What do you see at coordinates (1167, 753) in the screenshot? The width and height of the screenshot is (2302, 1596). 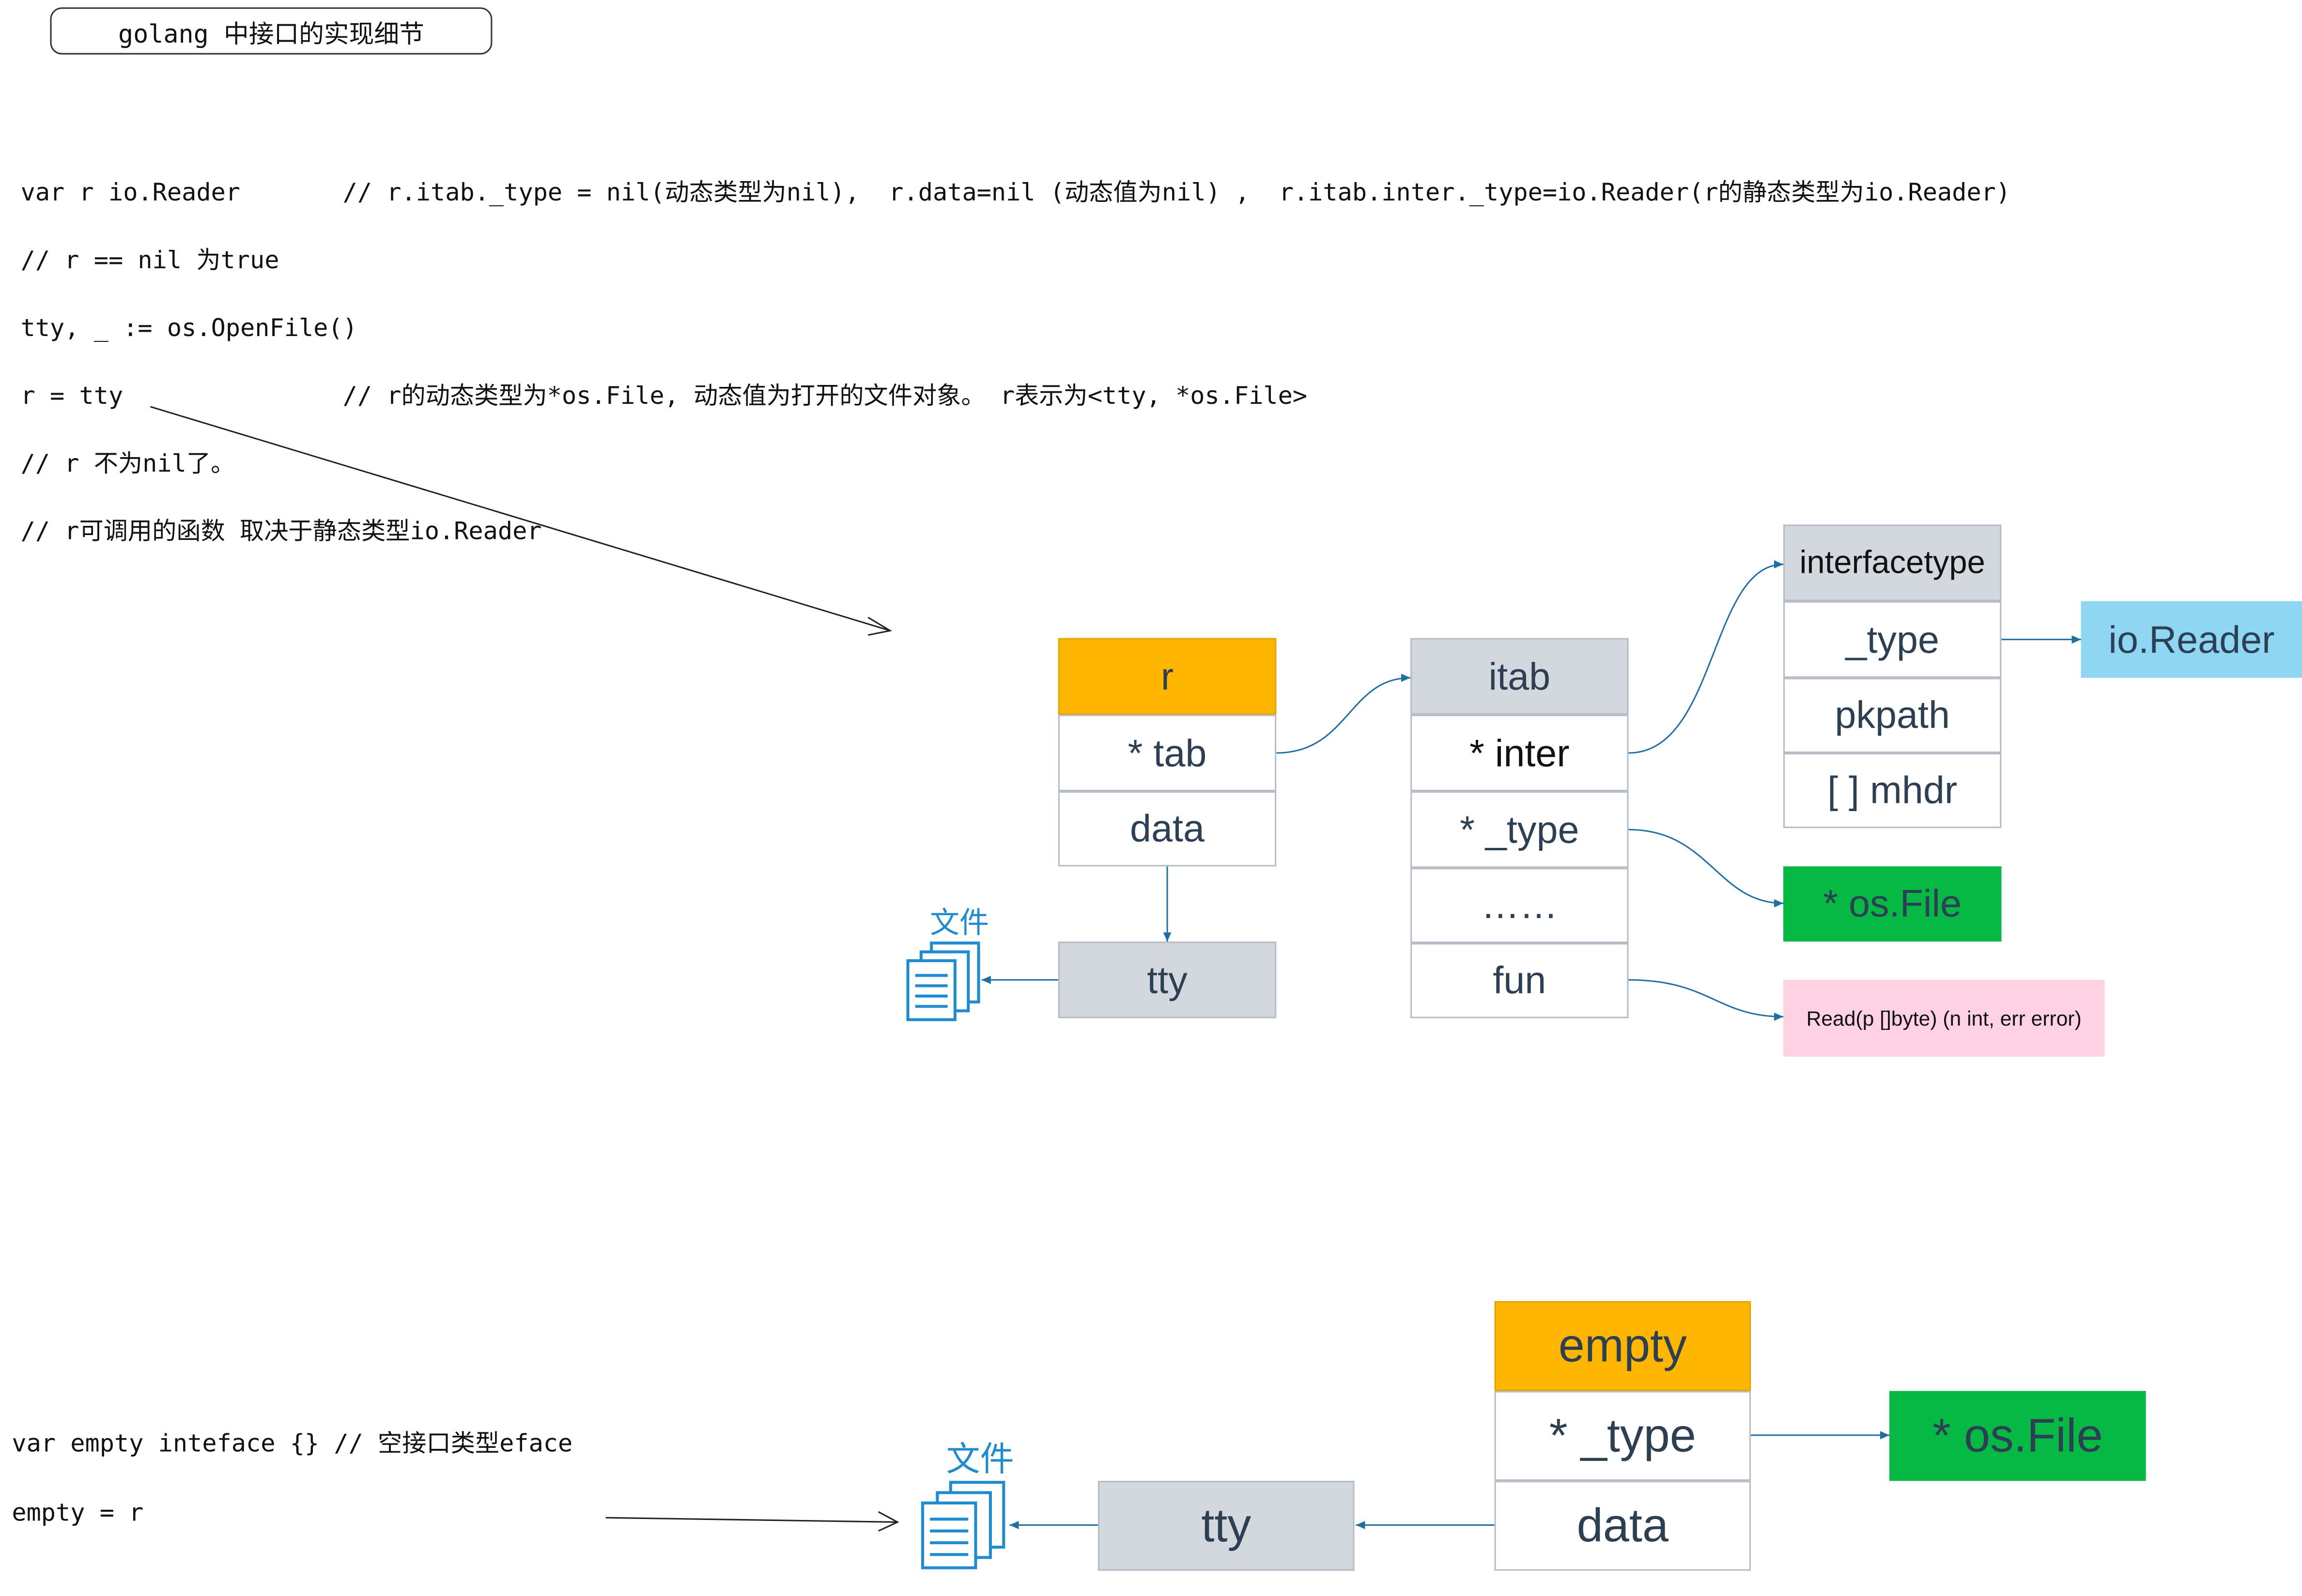 I see `iface-field-tab: * tab` at bounding box center [1167, 753].